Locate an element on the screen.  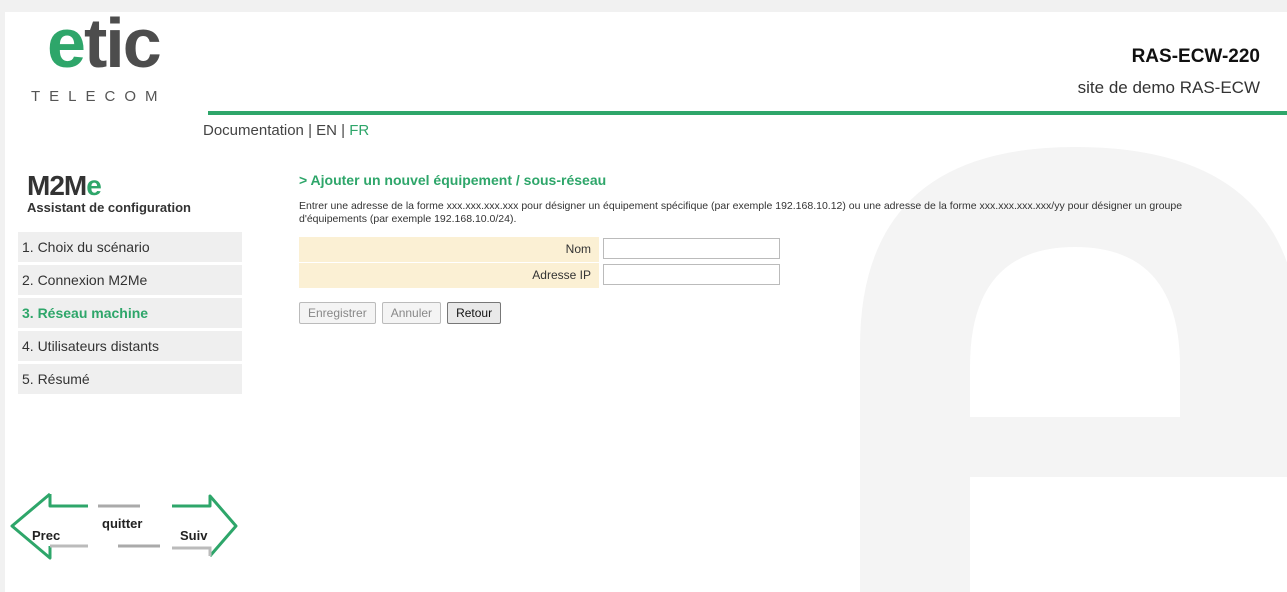
m2me-logo: M2Me is located at coordinates (64, 185).